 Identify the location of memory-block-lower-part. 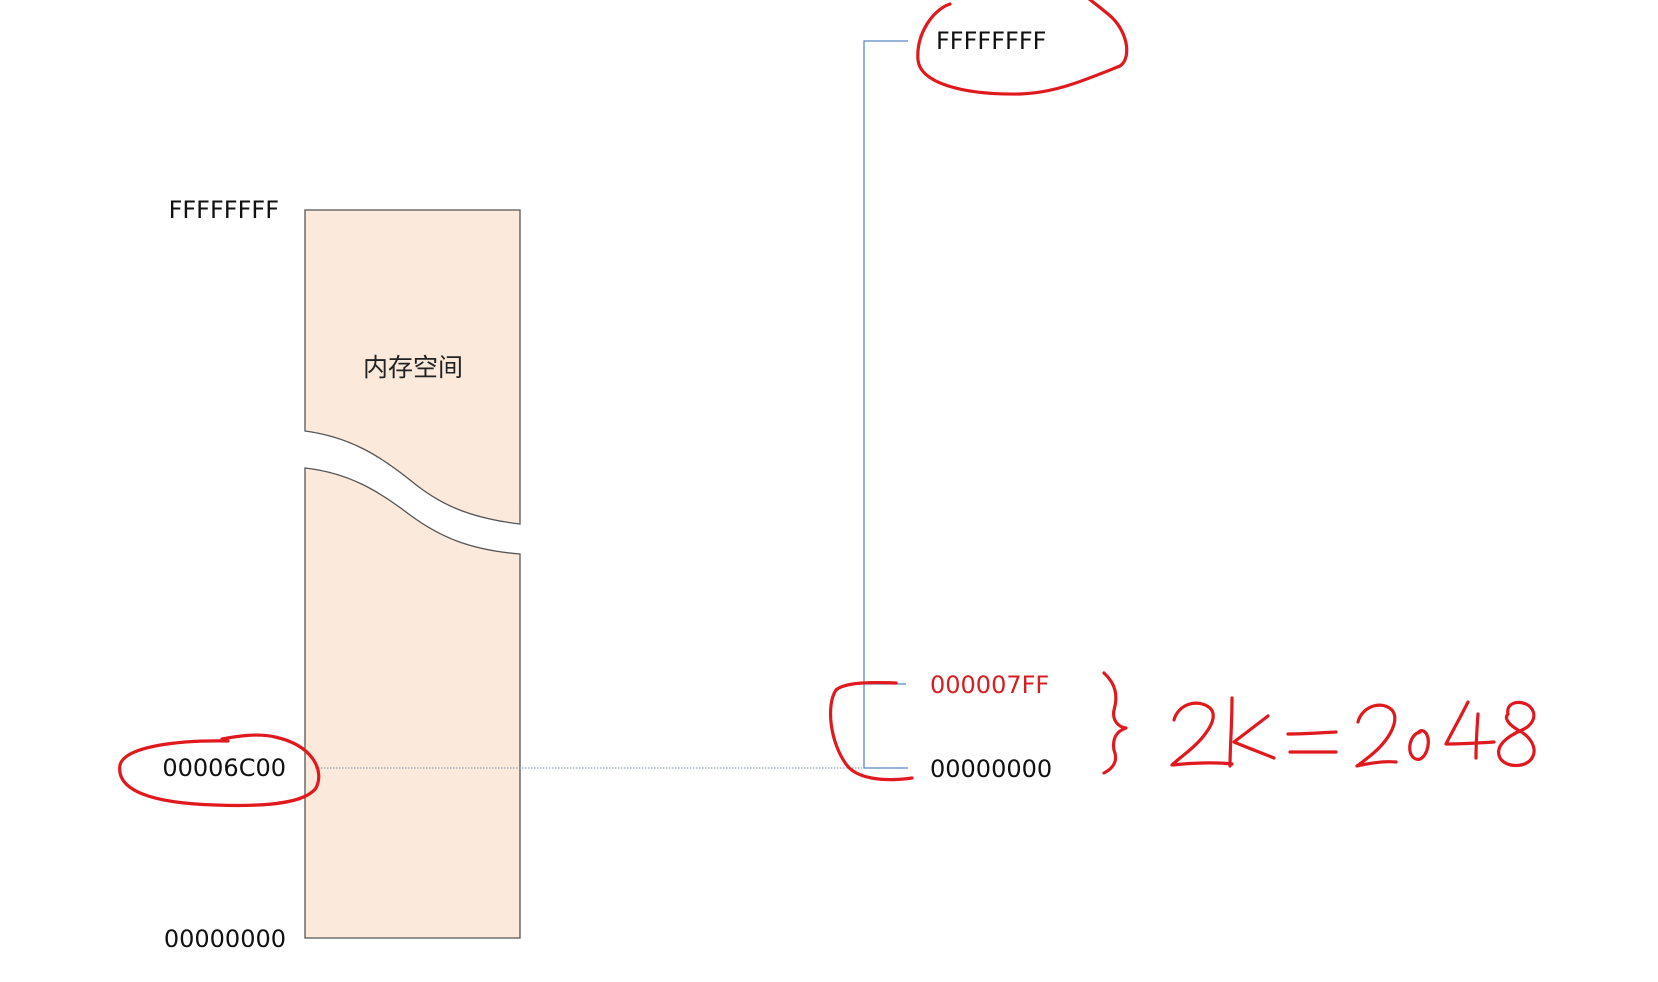
(412, 703).